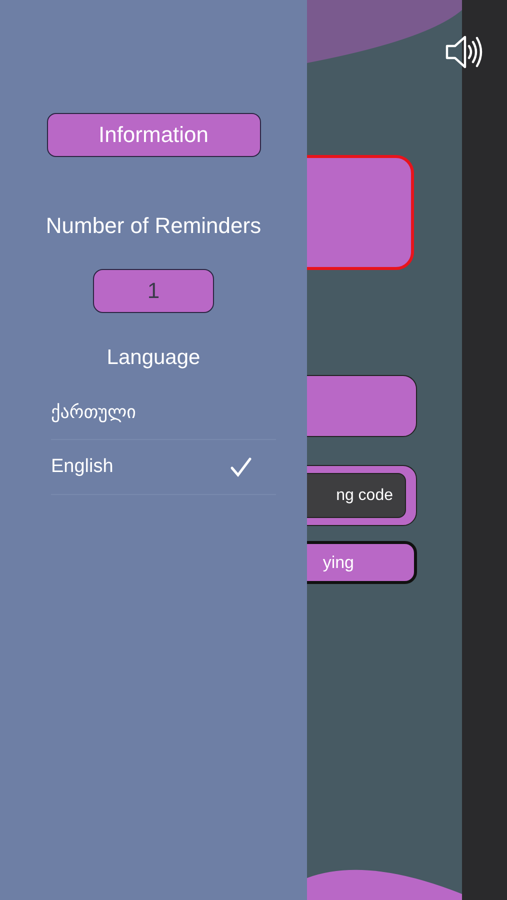 This screenshot has width=507, height=900. I want to click on reminders-field: 1, so click(153, 291).